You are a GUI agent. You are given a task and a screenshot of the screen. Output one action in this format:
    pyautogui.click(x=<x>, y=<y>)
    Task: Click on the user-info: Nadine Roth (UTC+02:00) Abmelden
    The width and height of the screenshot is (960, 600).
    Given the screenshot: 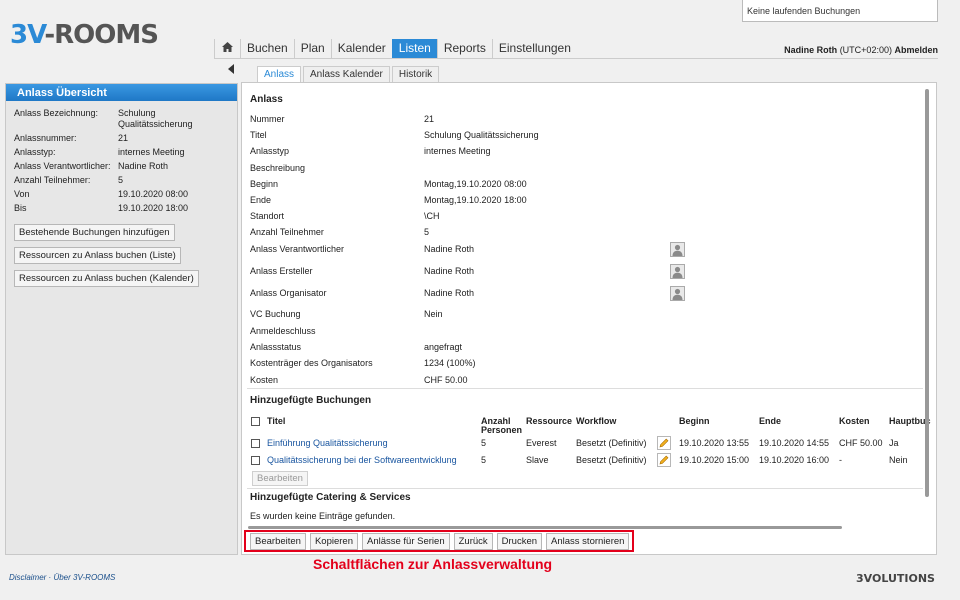 What is the action you would take?
    pyautogui.click(x=861, y=50)
    